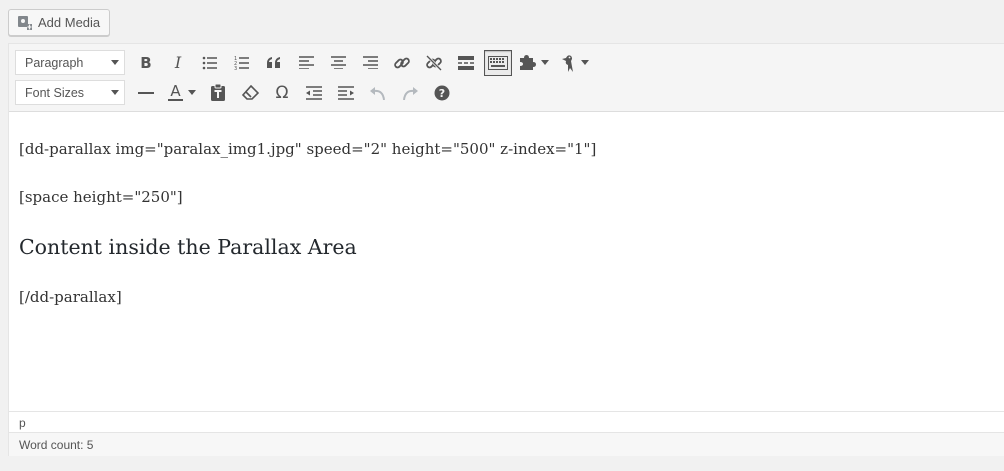 The height and width of the screenshot is (471, 1004). I want to click on increase-indent-icon, so click(346, 92).